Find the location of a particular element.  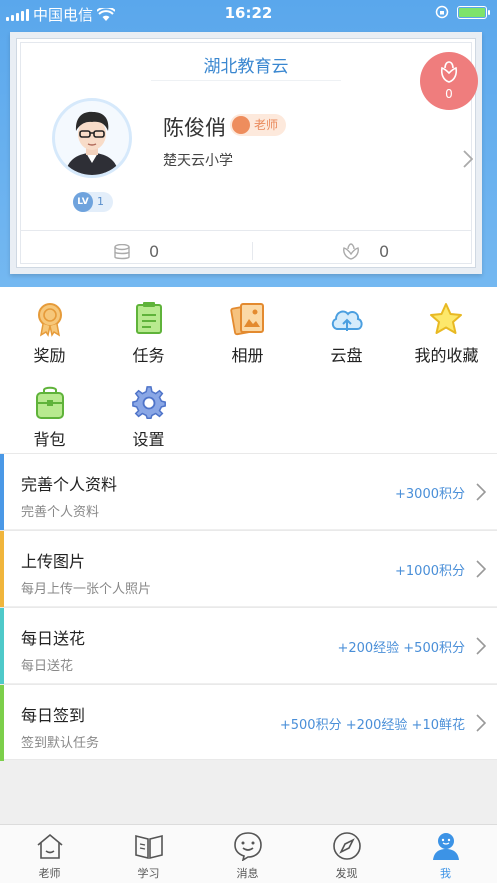

tab-study: 学习 is located at coordinates (148, 854).